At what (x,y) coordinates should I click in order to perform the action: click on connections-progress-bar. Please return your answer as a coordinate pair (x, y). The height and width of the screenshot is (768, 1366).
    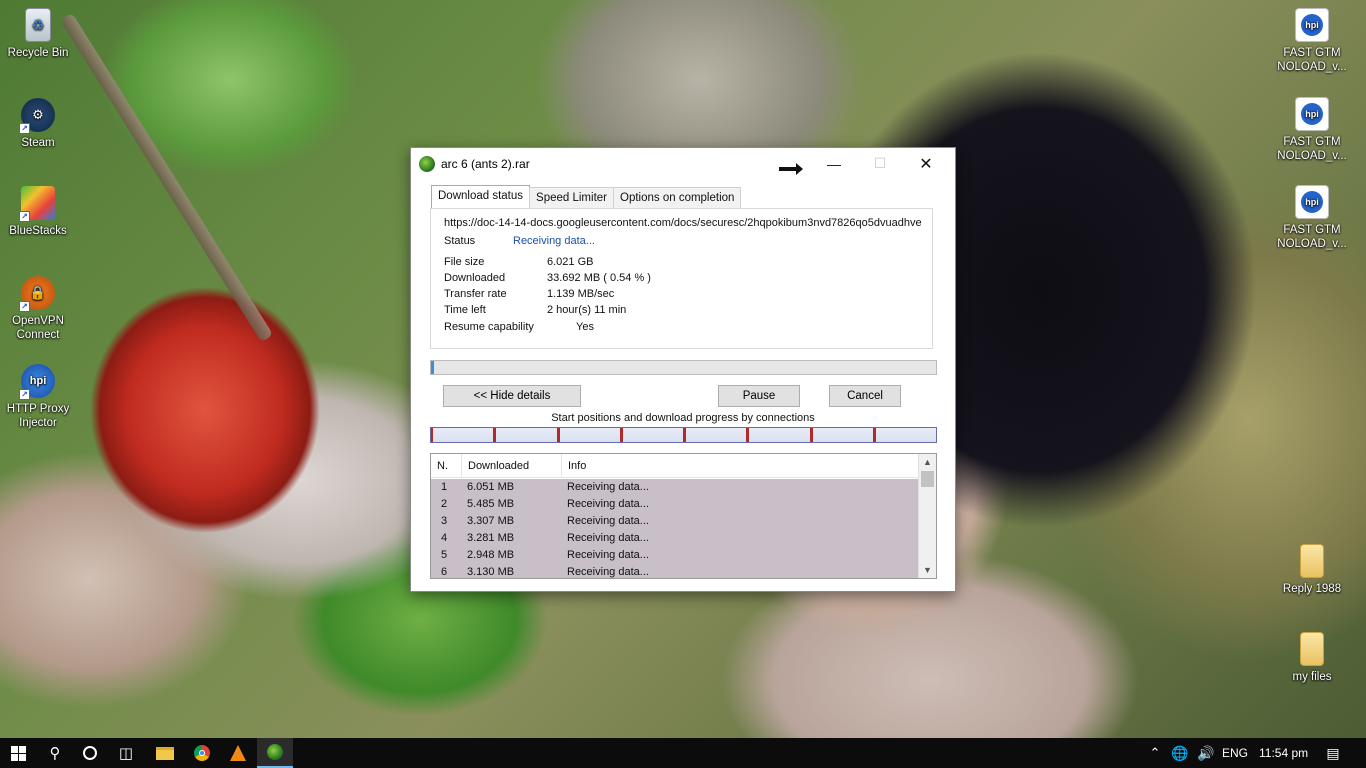
    Looking at the image, I should click on (683, 435).